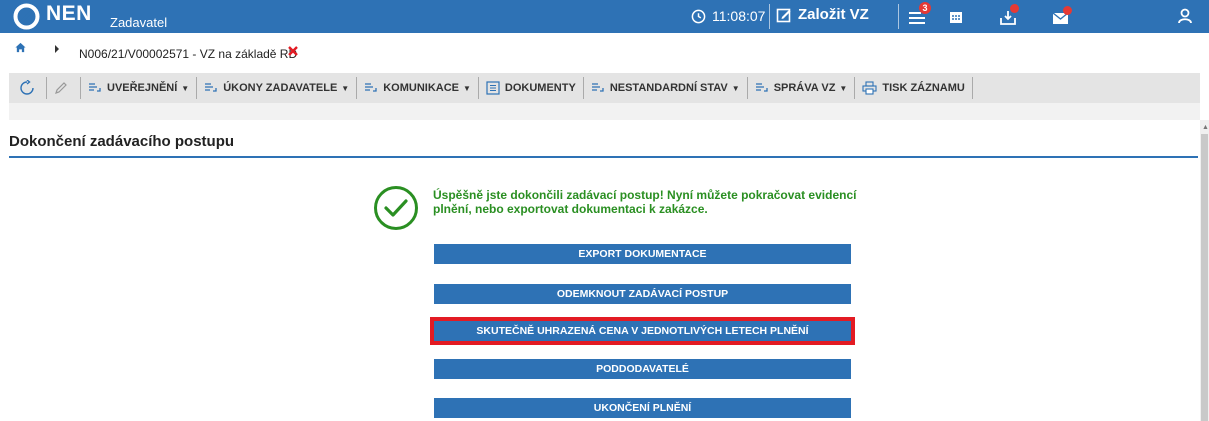  Describe the element at coordinates (61, 88) in the screenshot. I see `pencil-icon` at that location.